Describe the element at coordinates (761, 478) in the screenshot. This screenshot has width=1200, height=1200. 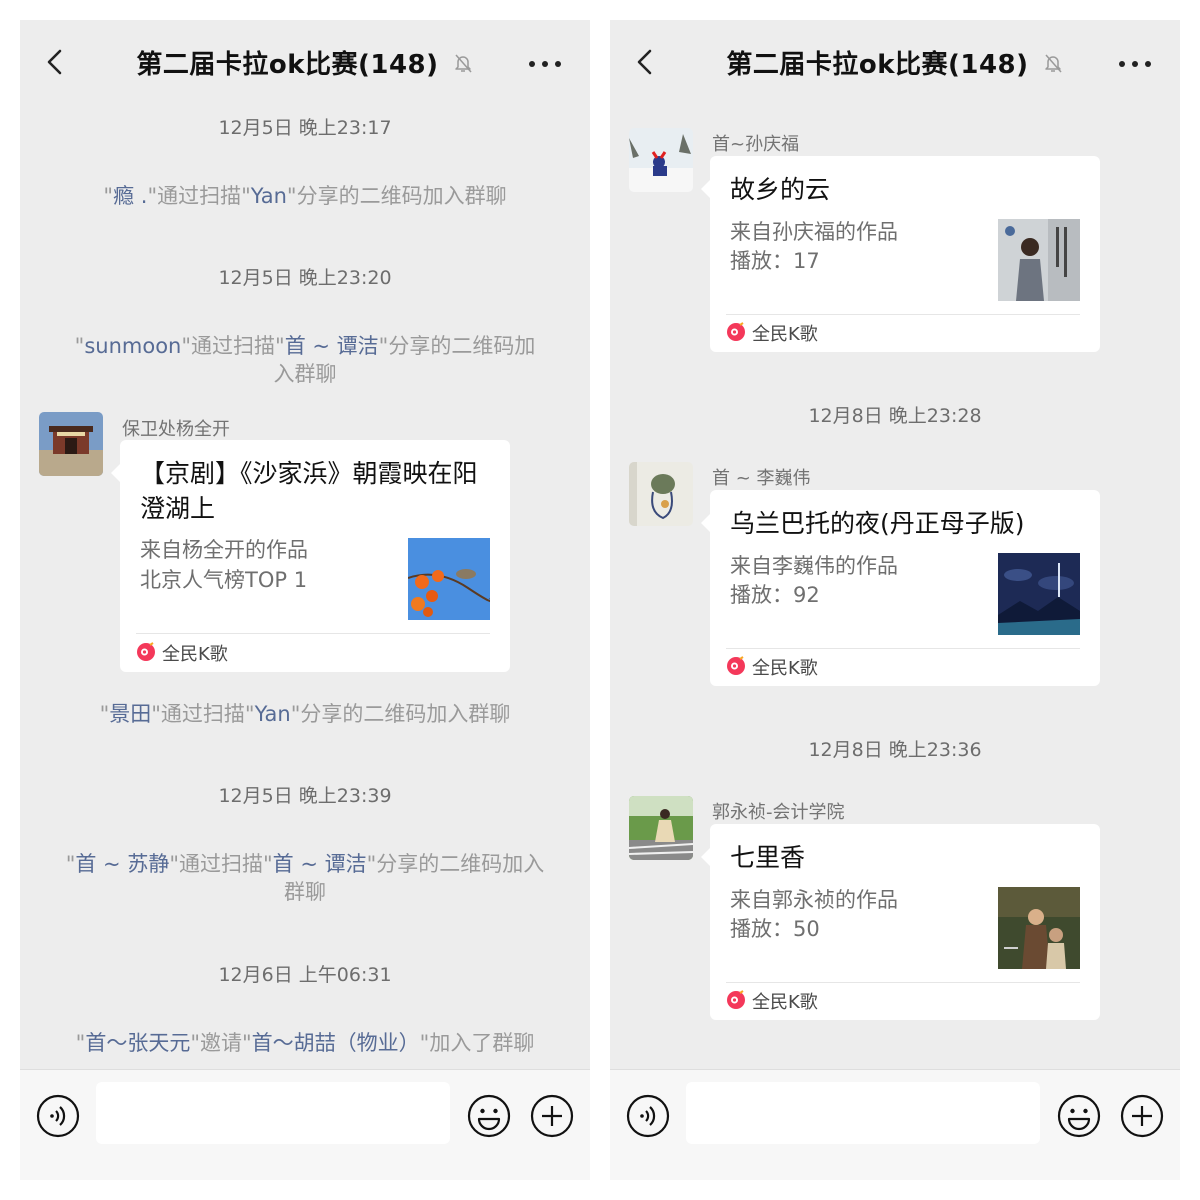
I see `sender-name: 首 ~ 李巍伟` at that location.